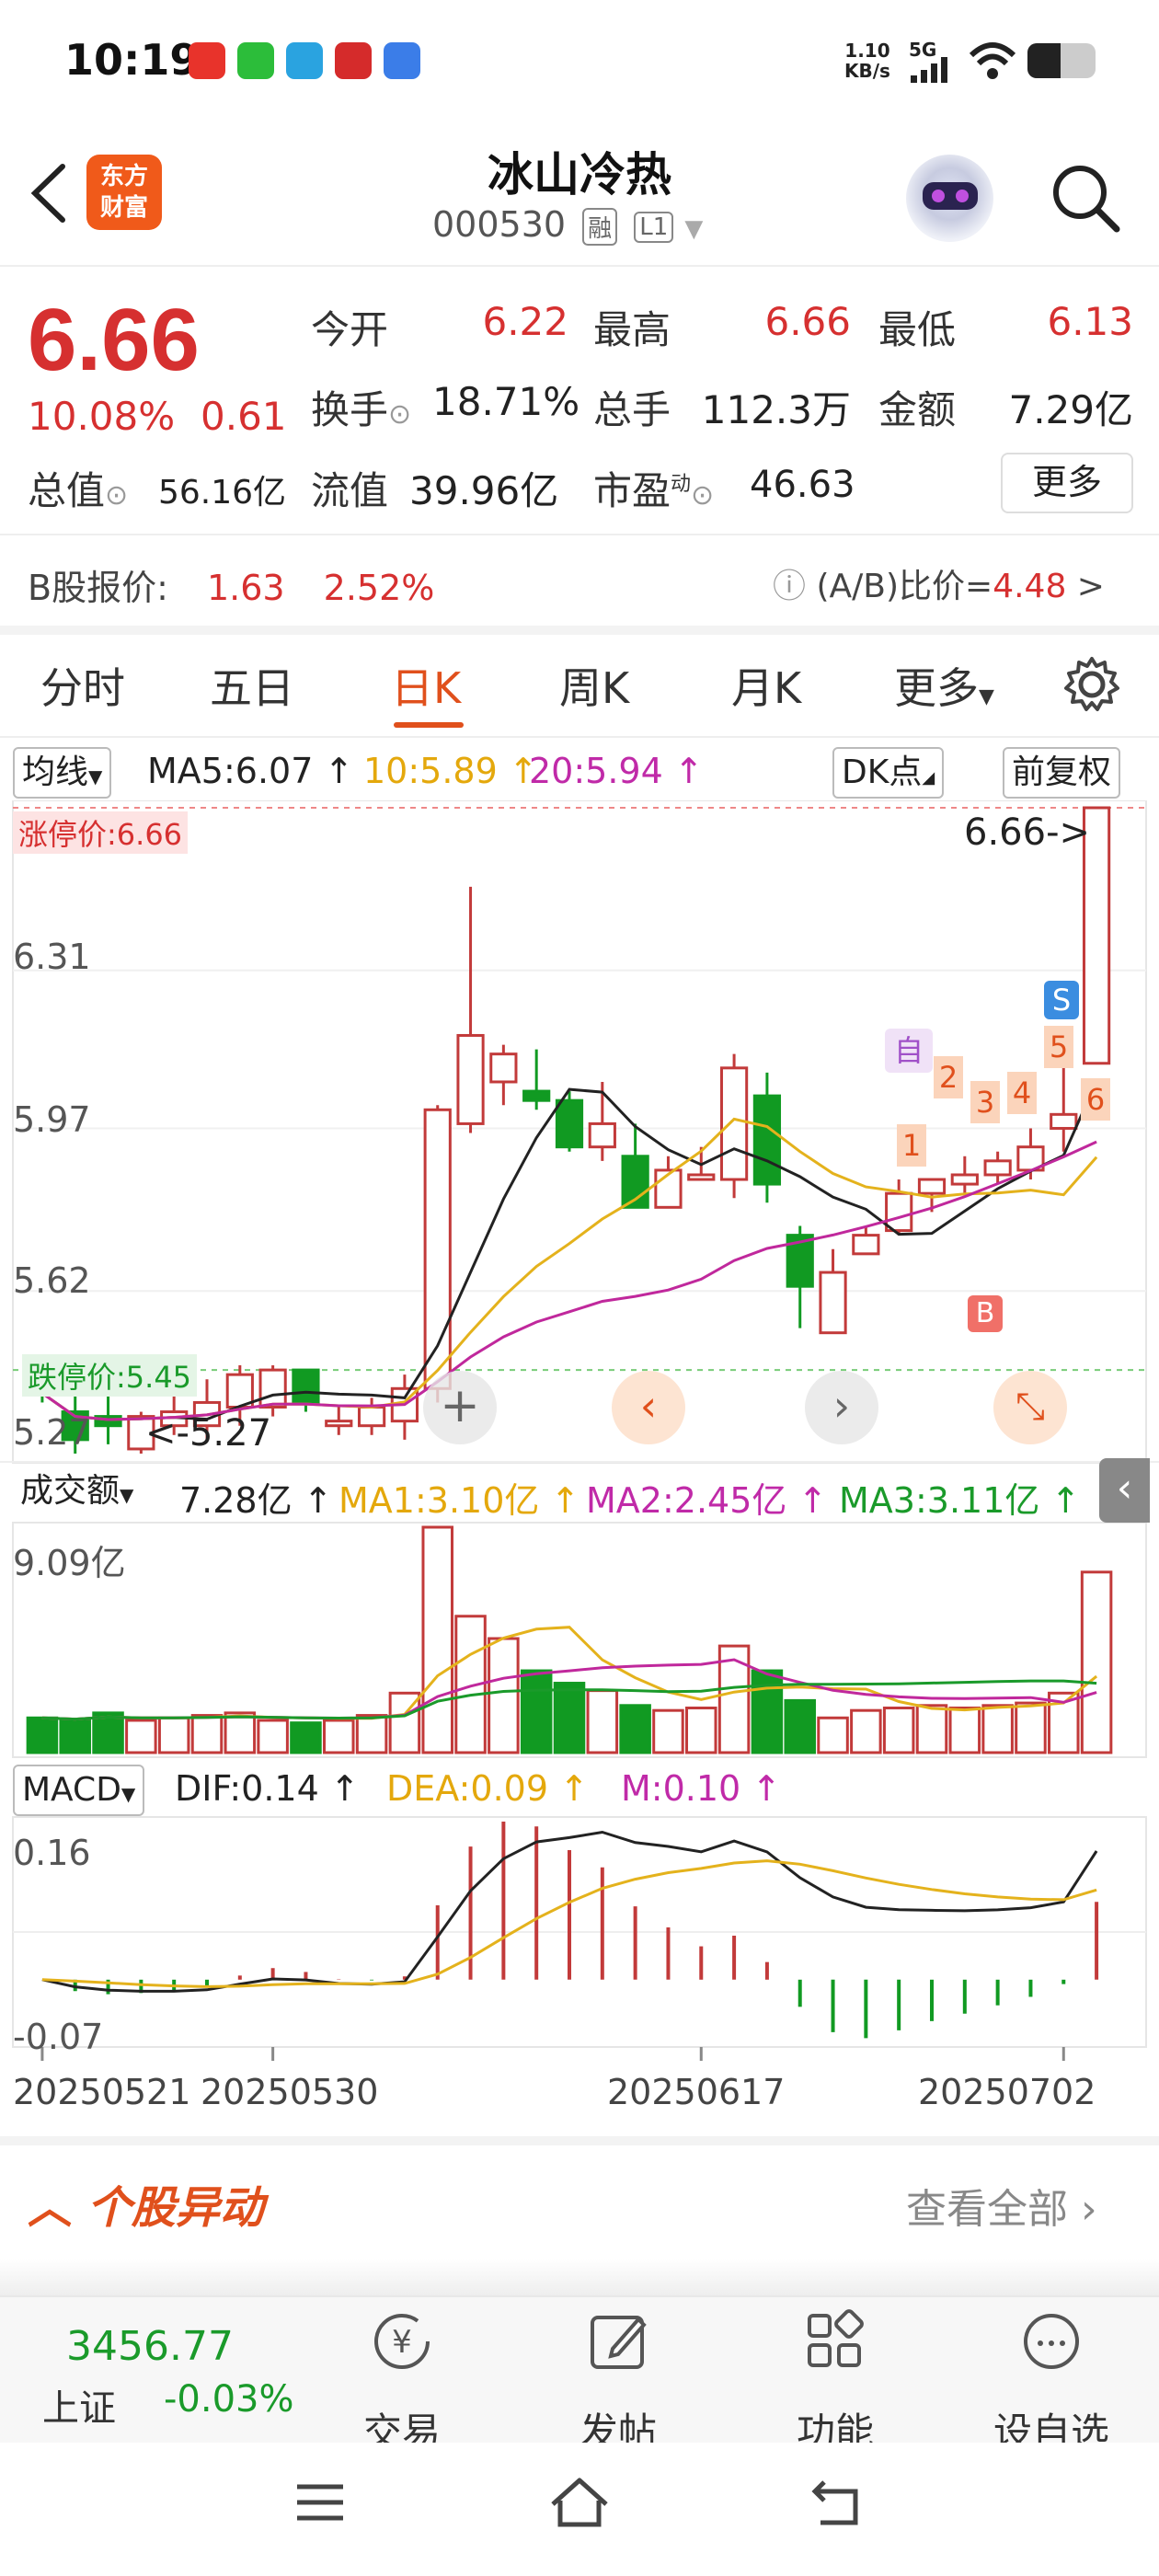  What do you see at coordinates (1085, 198) in the screenshot?
I see `search-icon` at bounding box center [1085, 198].